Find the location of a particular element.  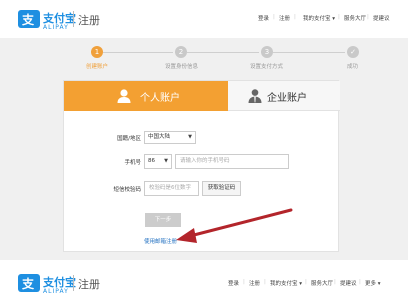

country-label: 国籍/地区 is located at coordinates (129, 139).